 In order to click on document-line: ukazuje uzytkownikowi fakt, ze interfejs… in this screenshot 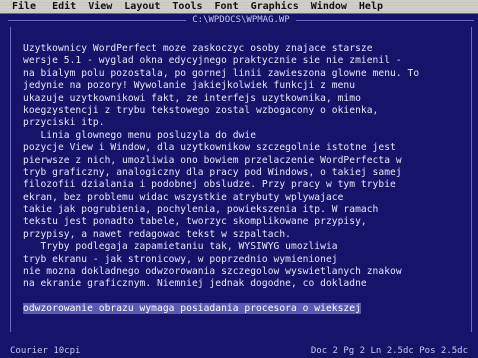, I will do `click(192, 98)`.